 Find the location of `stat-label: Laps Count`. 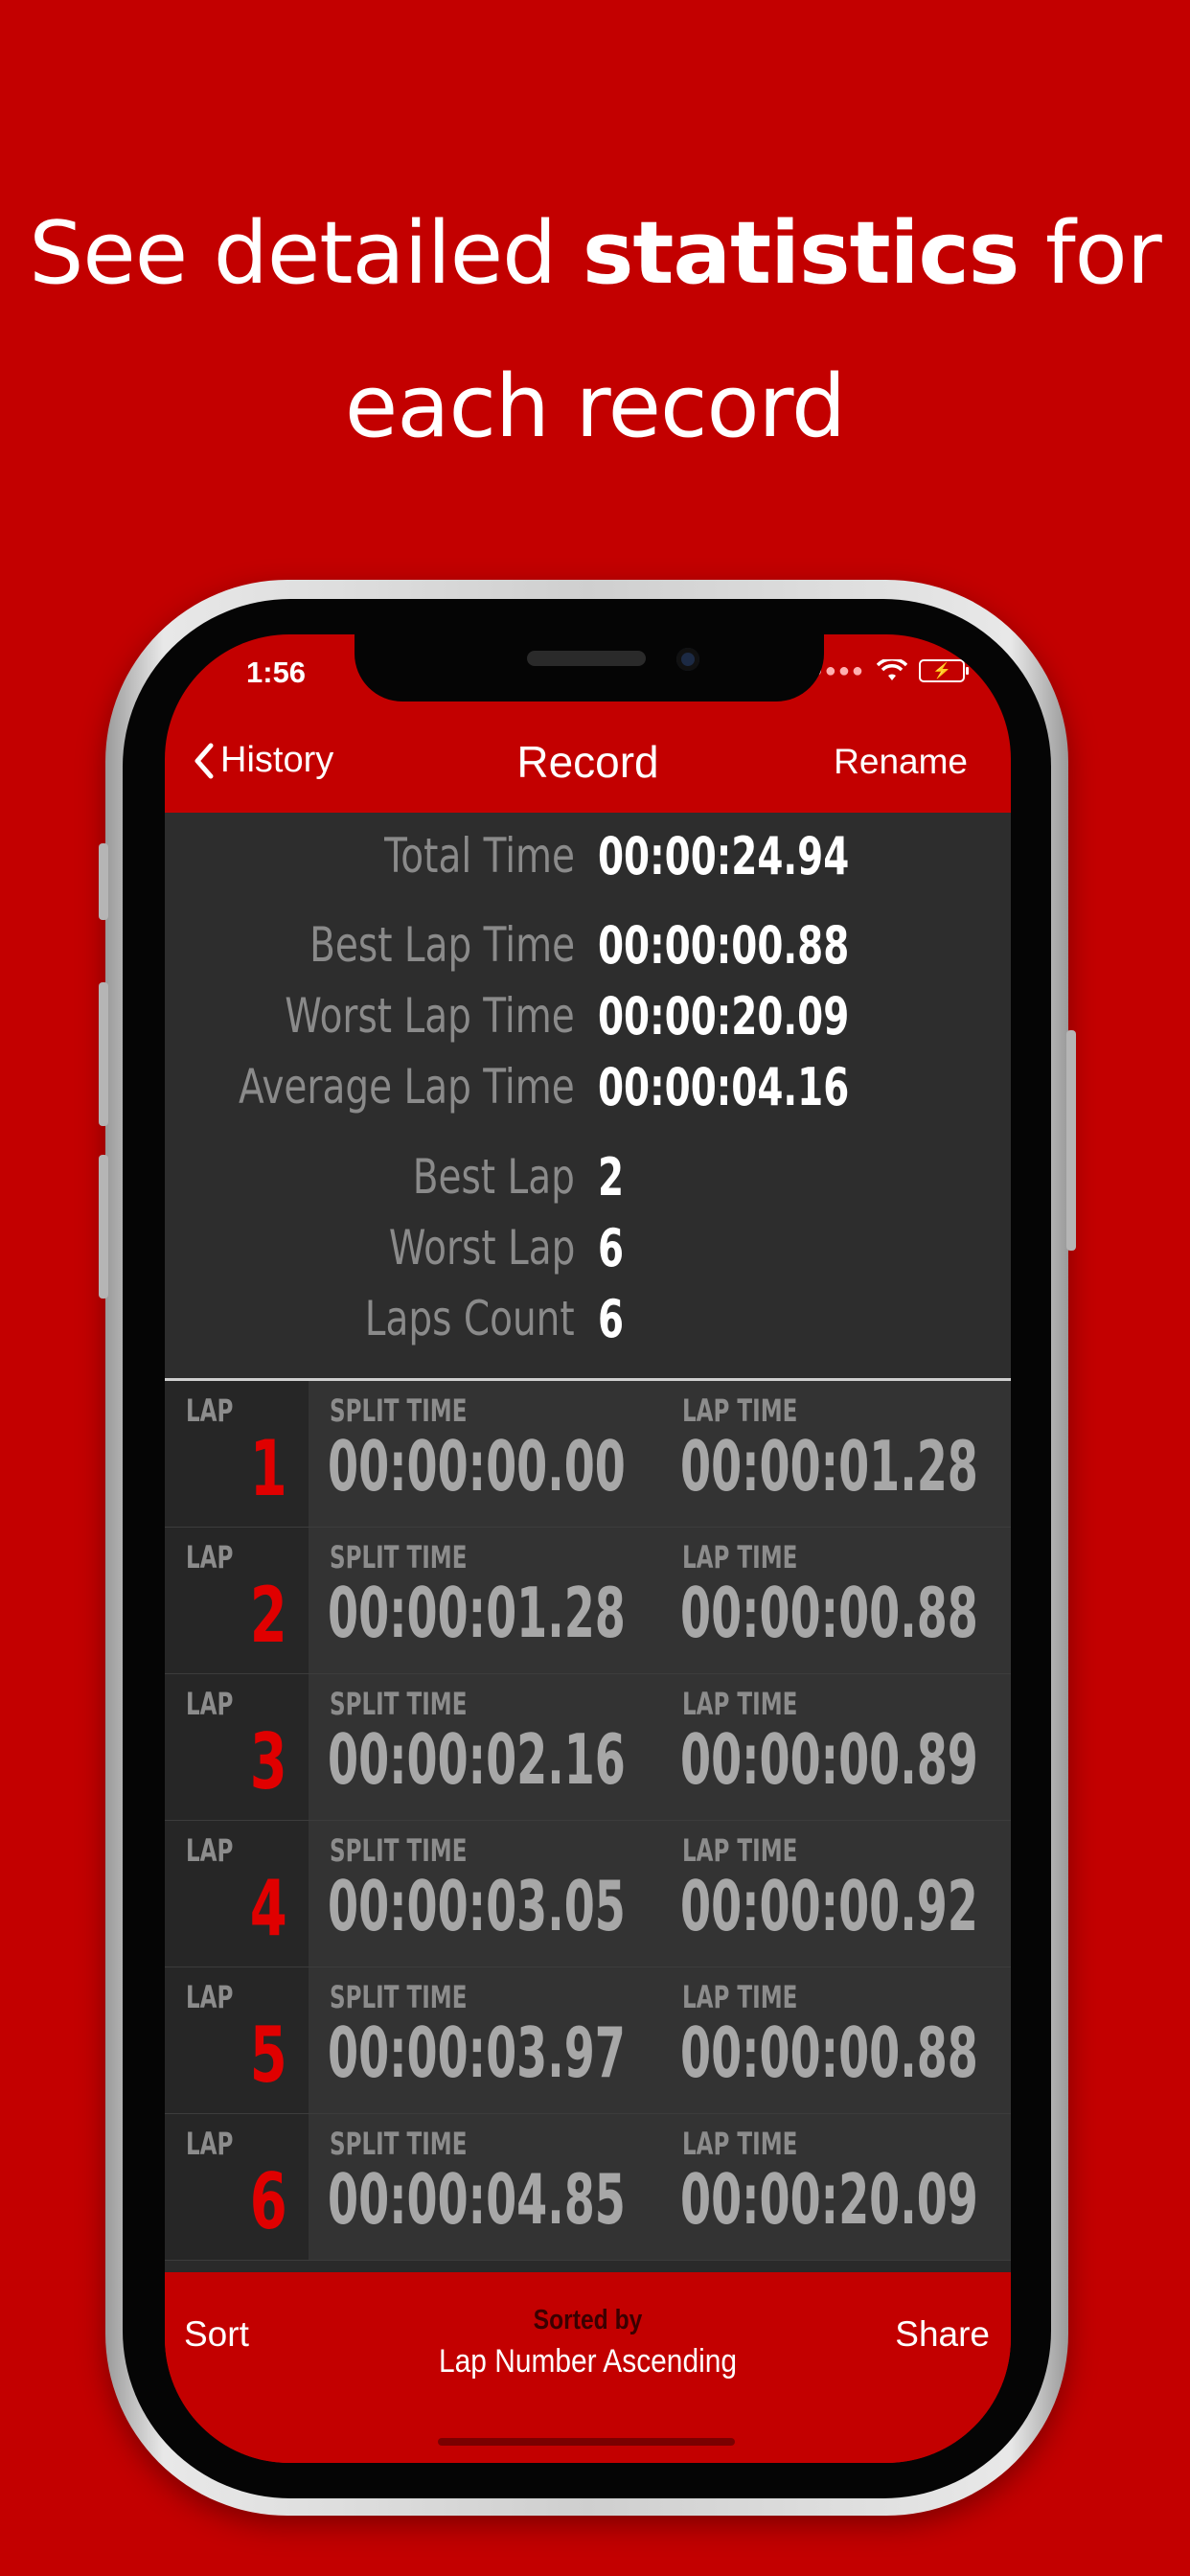

stat-label: Laps Count is located at coordinates (470, 1318).